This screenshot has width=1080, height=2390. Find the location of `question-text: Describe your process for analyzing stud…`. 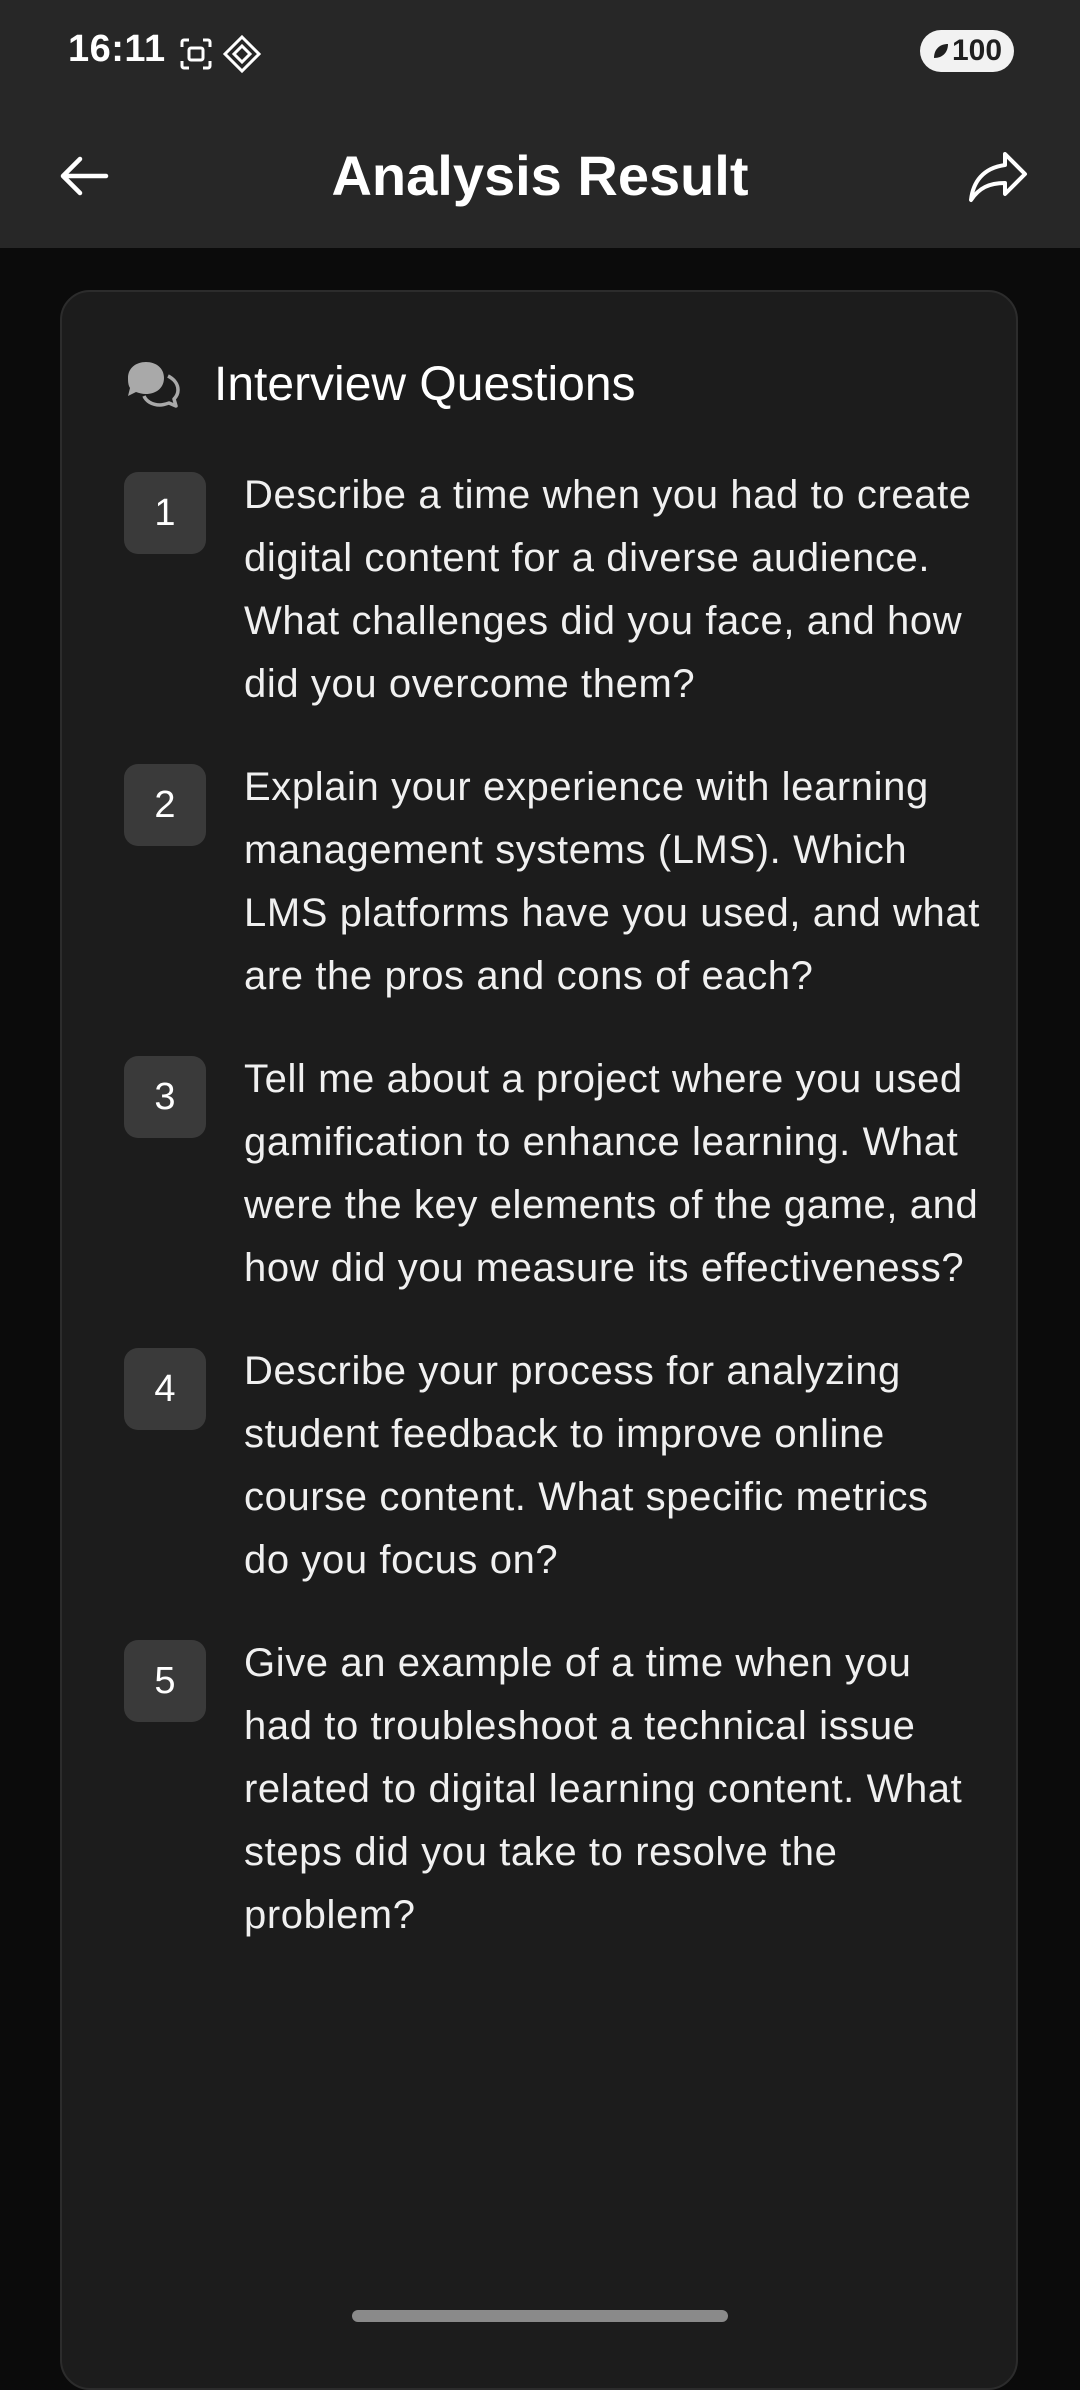

question-text: Describe your process for analyzing stud… is located at coordinates (586, 1465).